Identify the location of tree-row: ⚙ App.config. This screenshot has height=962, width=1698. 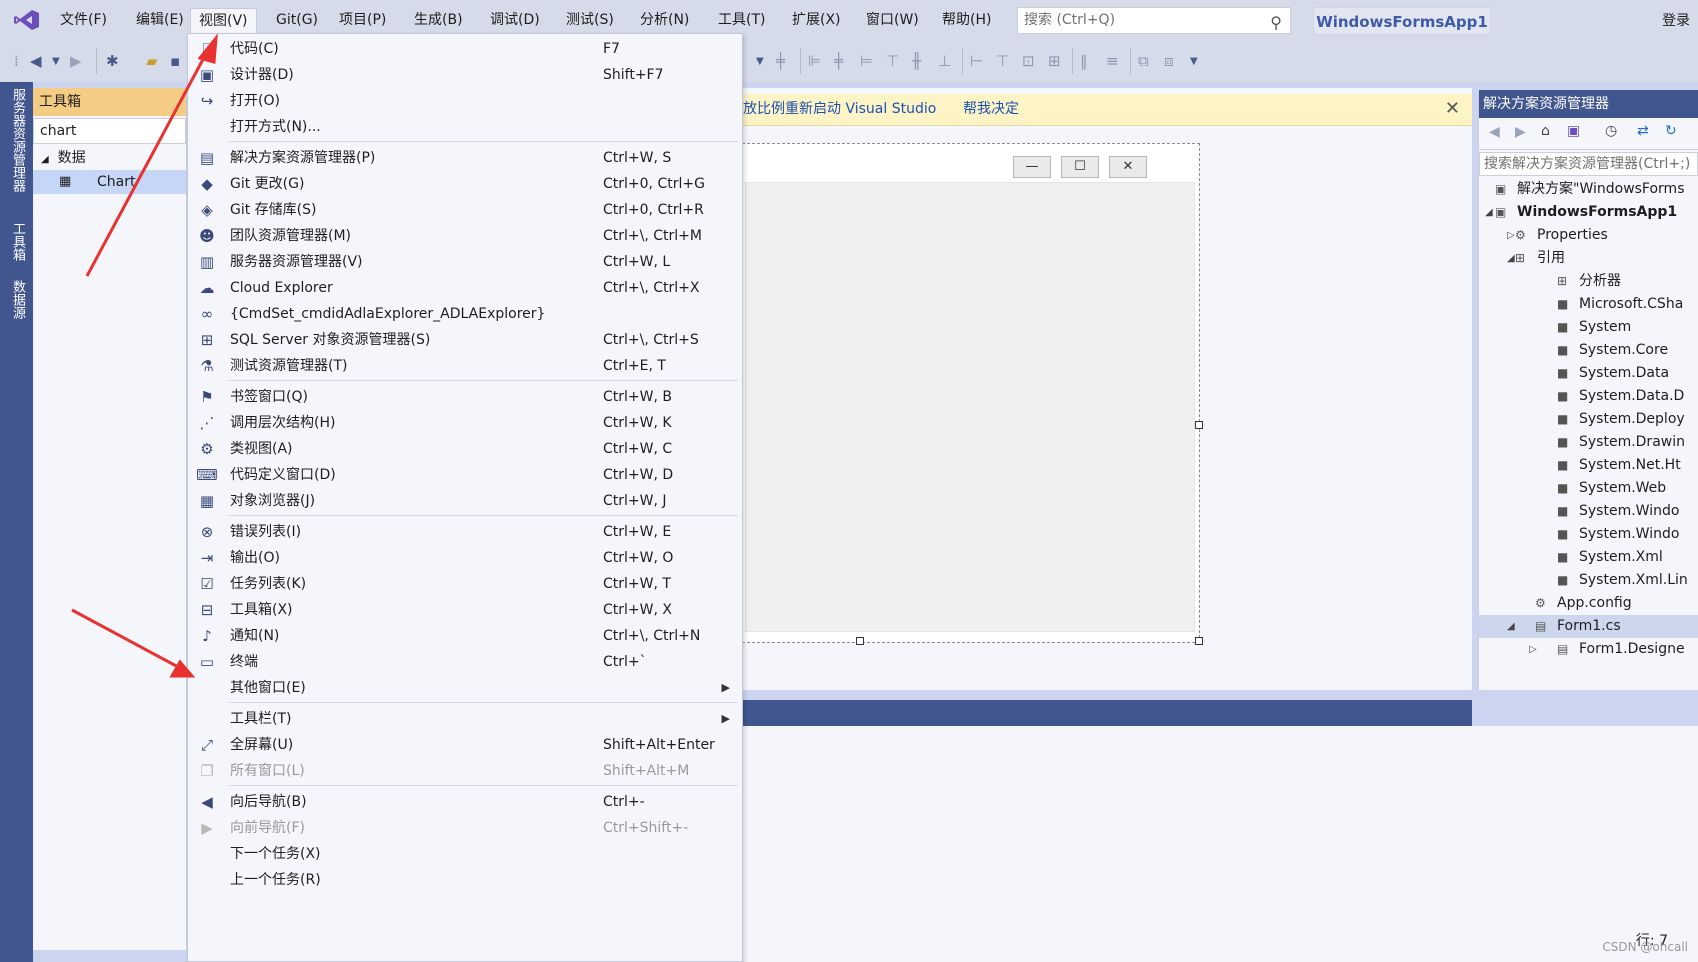
(1588, 603).